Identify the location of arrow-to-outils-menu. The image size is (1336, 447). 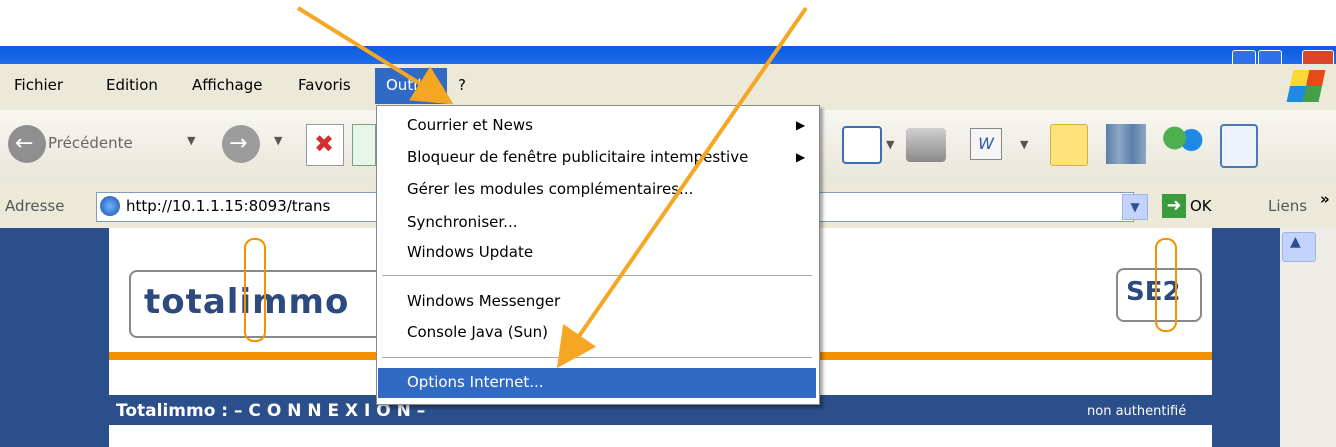
(375, 55).